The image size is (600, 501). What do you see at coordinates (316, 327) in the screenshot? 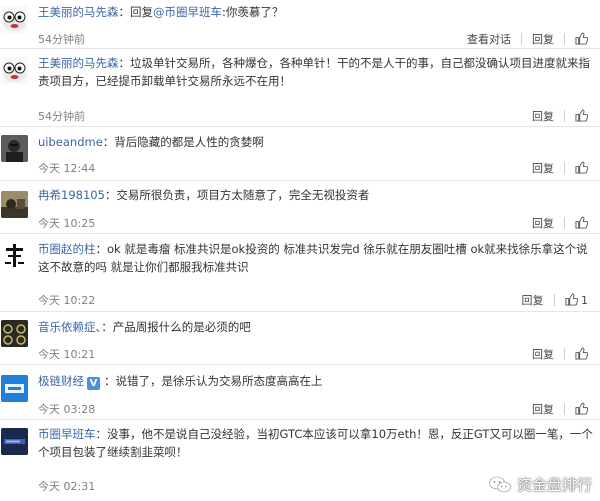
I see `comment-body: 音乐依赖症、：产品周报什么的是必须的吧` at bounding box center [316, 327].